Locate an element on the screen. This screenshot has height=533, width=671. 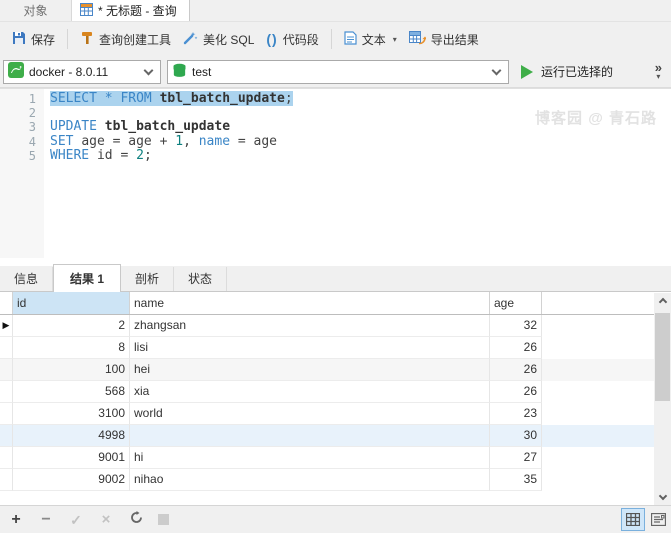
scroll-down-icon is located at coordinates (662, 497).